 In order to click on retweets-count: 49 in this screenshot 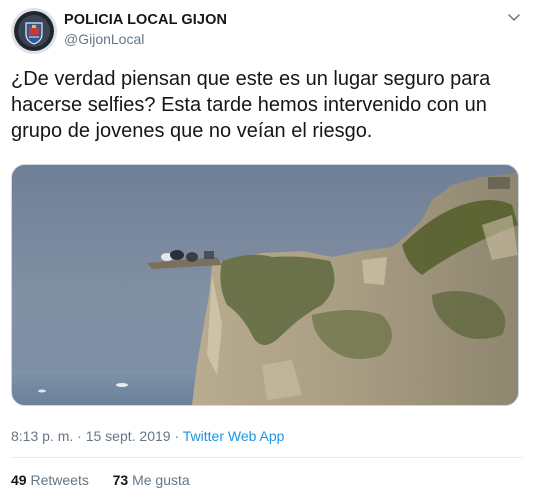, I will do `click(19, 480)`.